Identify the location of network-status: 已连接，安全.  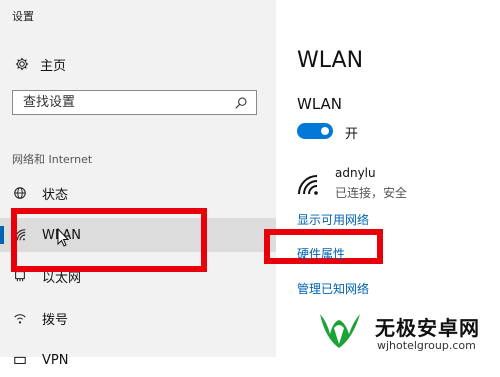
(371, 193).